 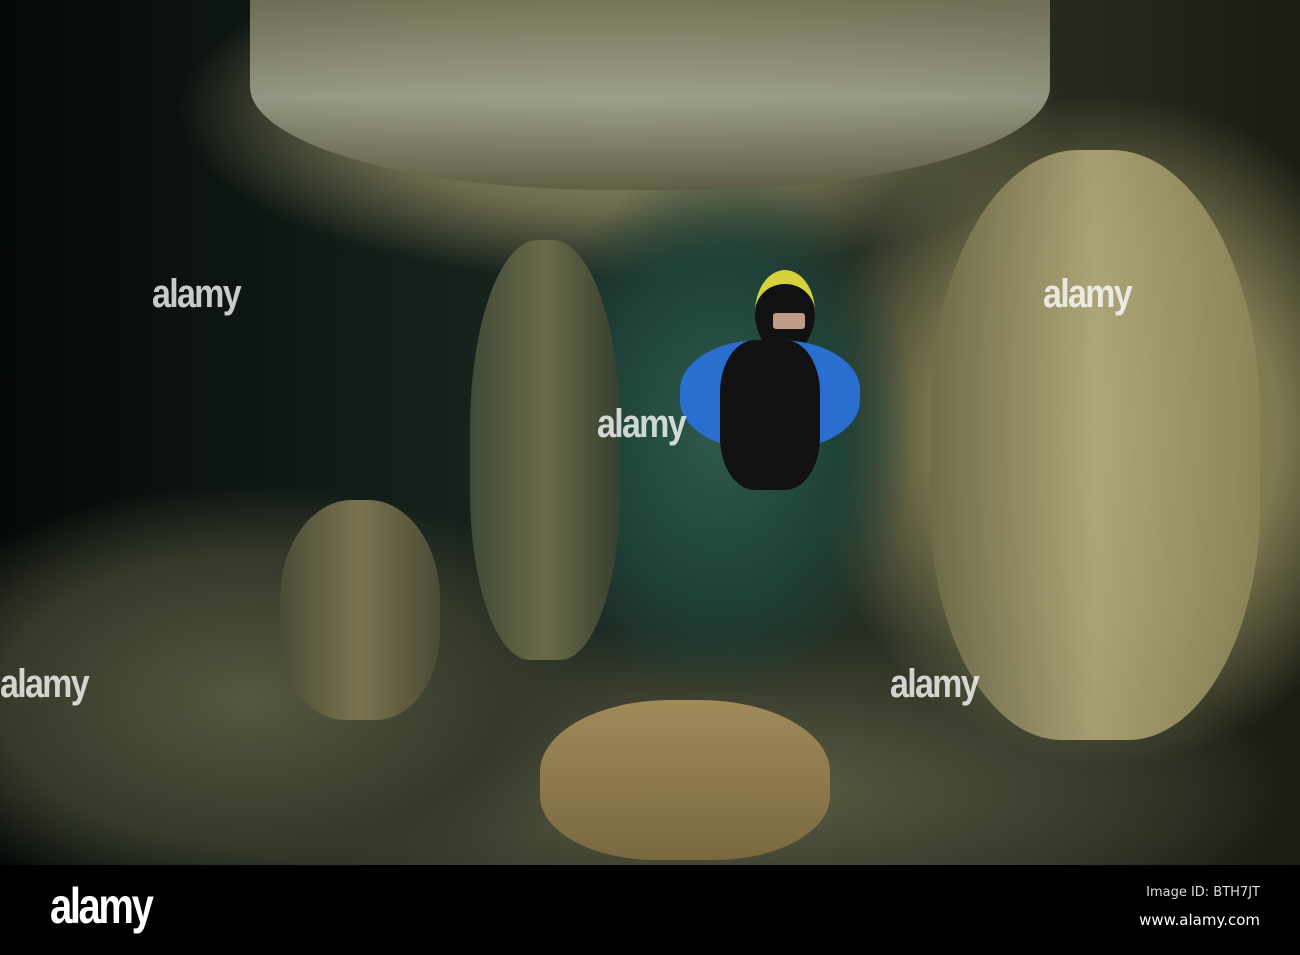 I want to click on left-pillar, so click(x=545, y=450).